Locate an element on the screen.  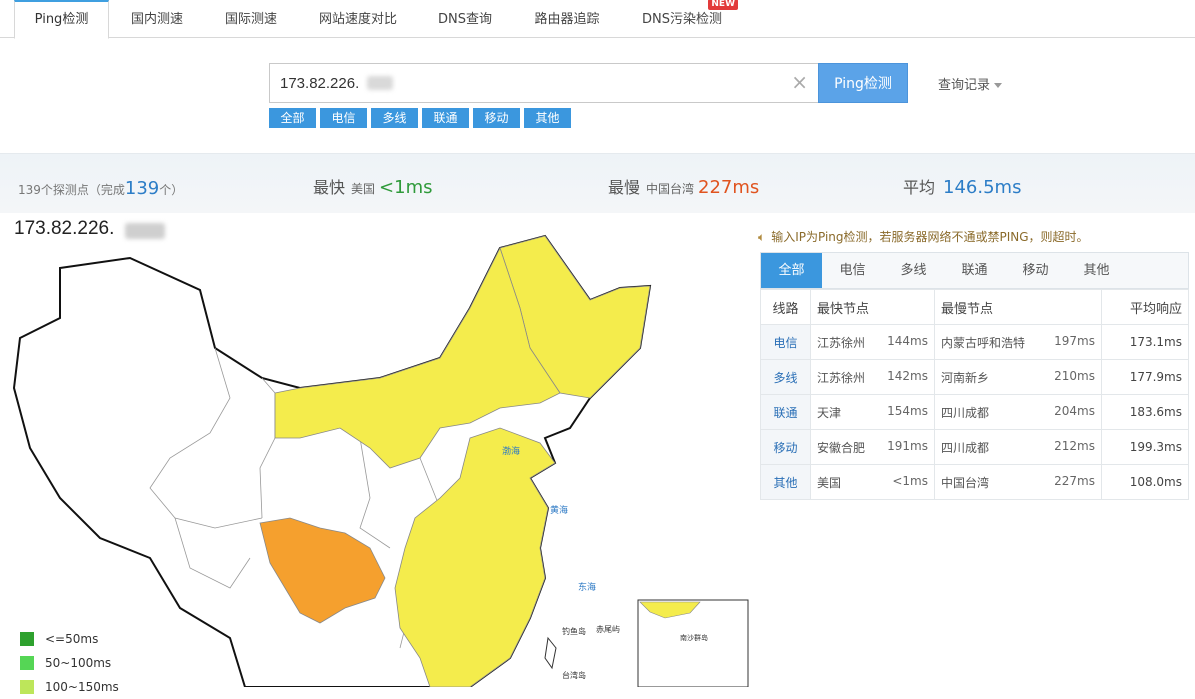
chevron-down-icon is located at coordinates (998, 85).